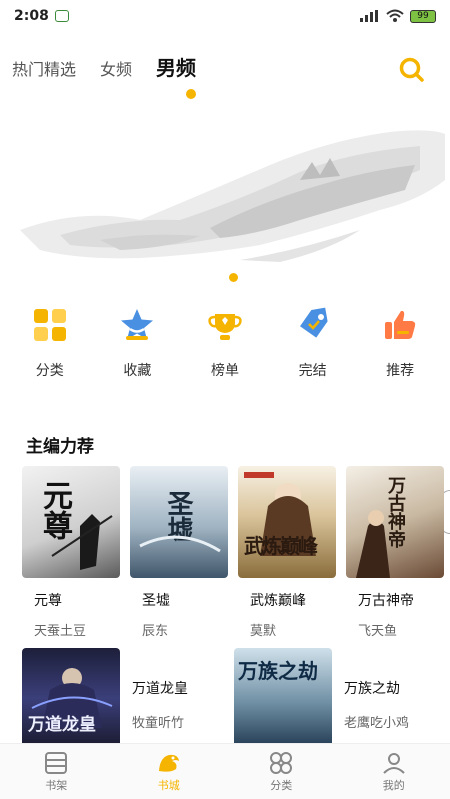 Image resolution: width=450 pixels, height=799 pixels. What do you see at coordinates (376, 698) in the screenshot?
I see `book-info: 万族之劫 老鹰吃小鸡` at bounding box center [376, 698].